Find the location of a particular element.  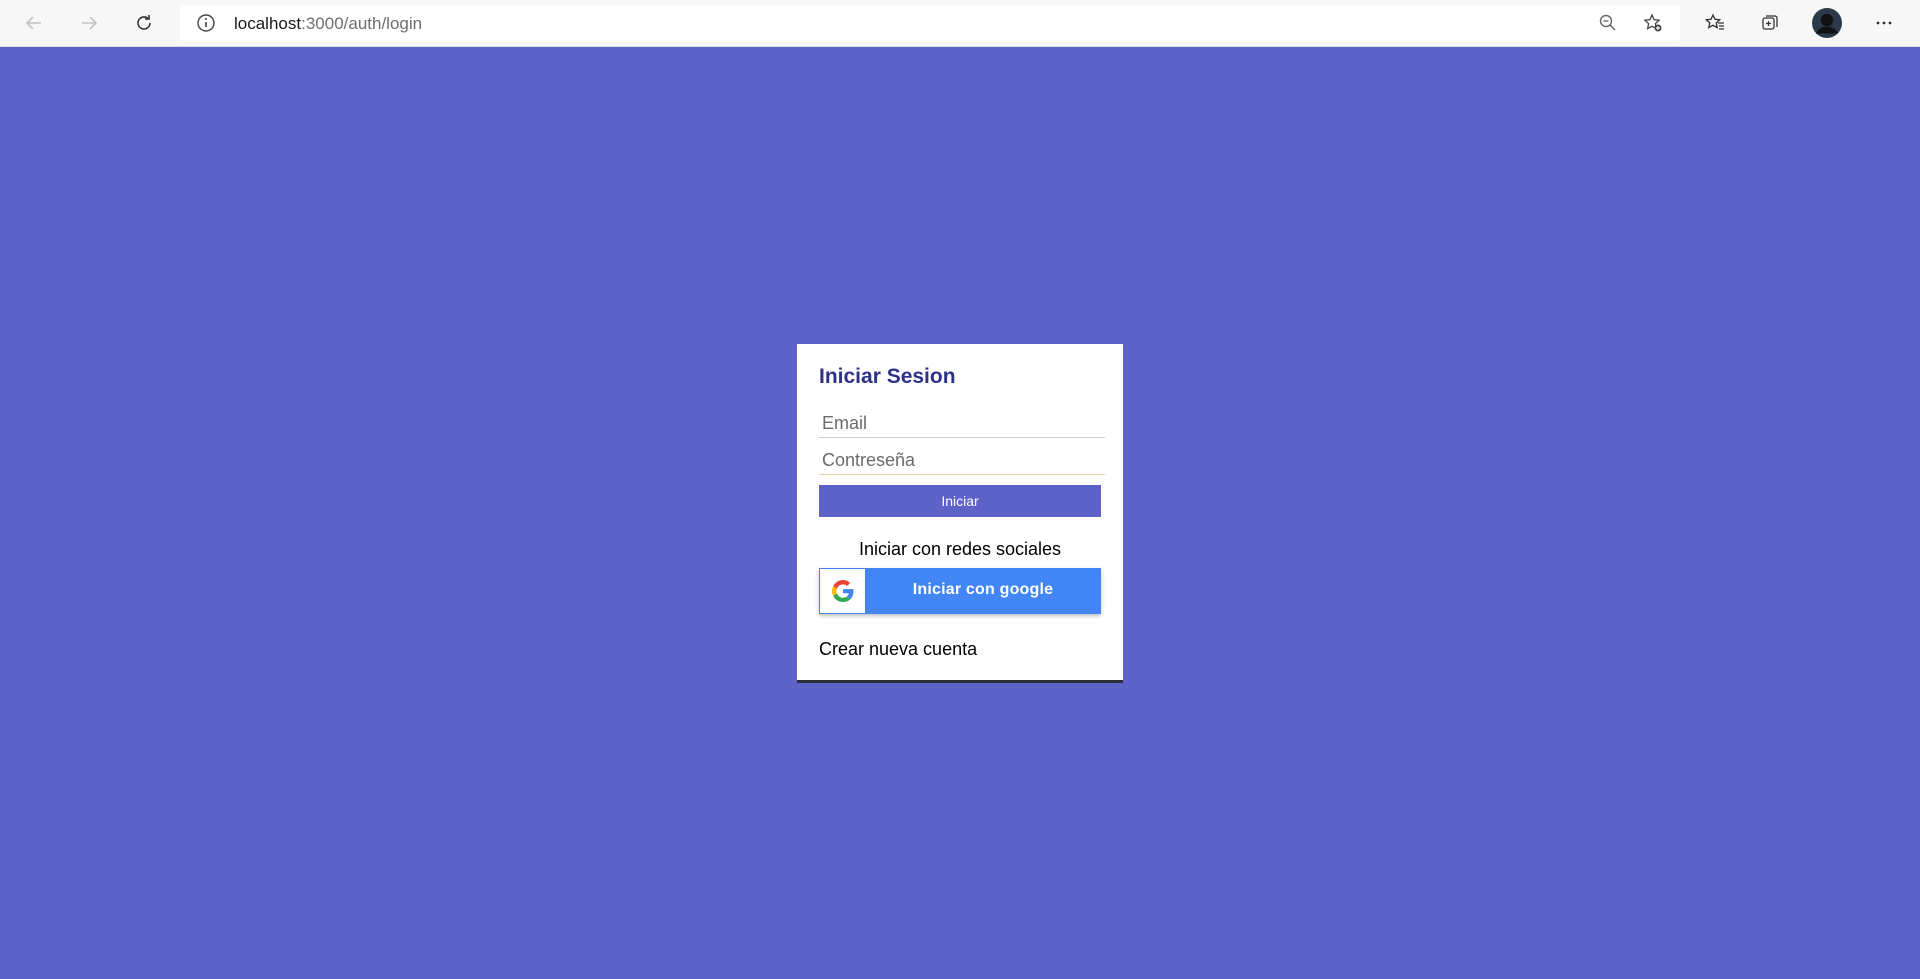

arrow-left-icon is located at coordinates (33, 23).